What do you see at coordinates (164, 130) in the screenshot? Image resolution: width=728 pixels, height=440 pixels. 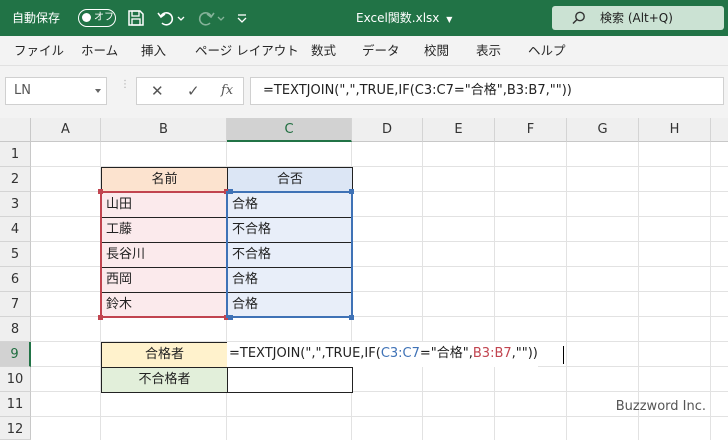 I see `column-header-b: B` at bounding box center [164, 130].